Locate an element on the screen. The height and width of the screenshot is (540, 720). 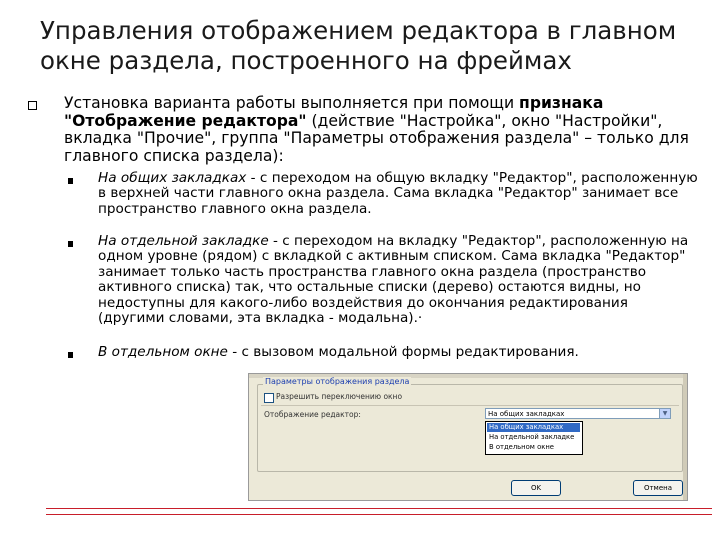
square-bullet-icon is located at coordinates (32, 105).